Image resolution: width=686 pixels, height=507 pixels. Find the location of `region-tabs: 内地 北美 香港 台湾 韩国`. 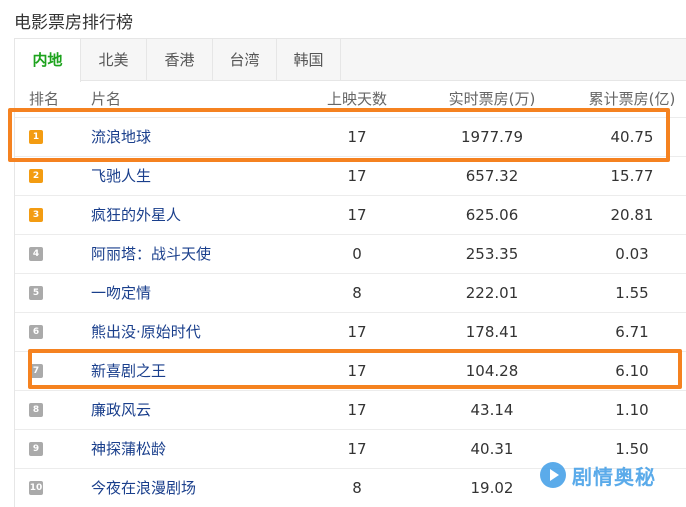

region-tabs: 内地 北美 香港 台湾 韩国 is located at coordinates (350, 60).